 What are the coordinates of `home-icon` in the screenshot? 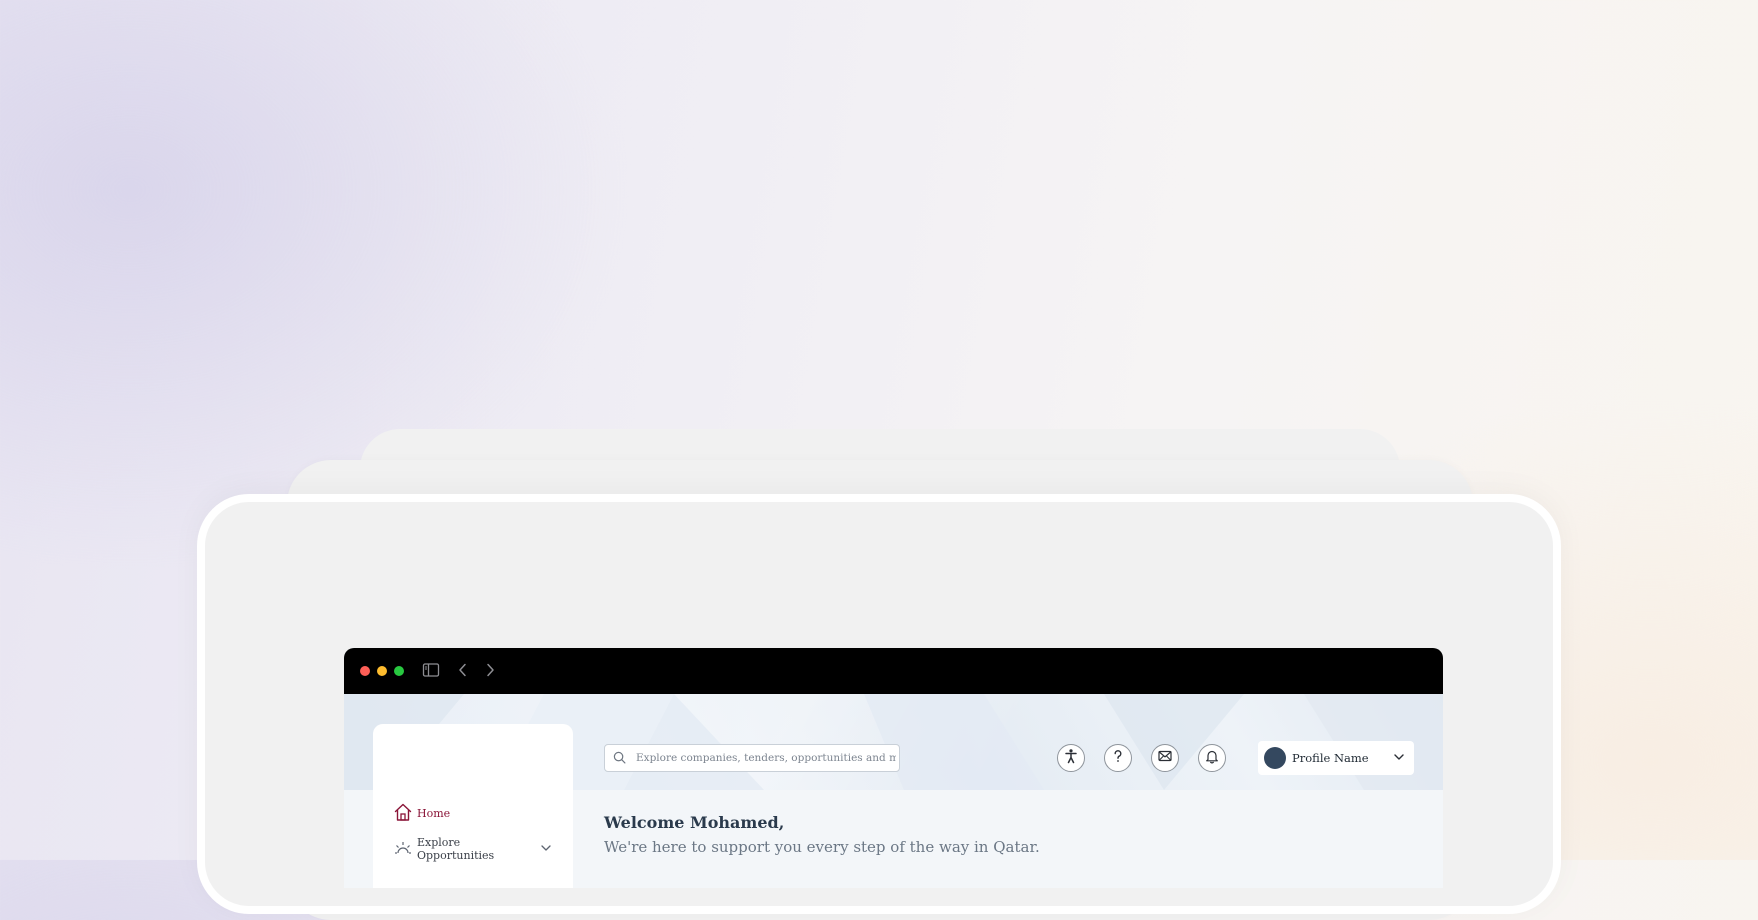 It's located at (403, 813).